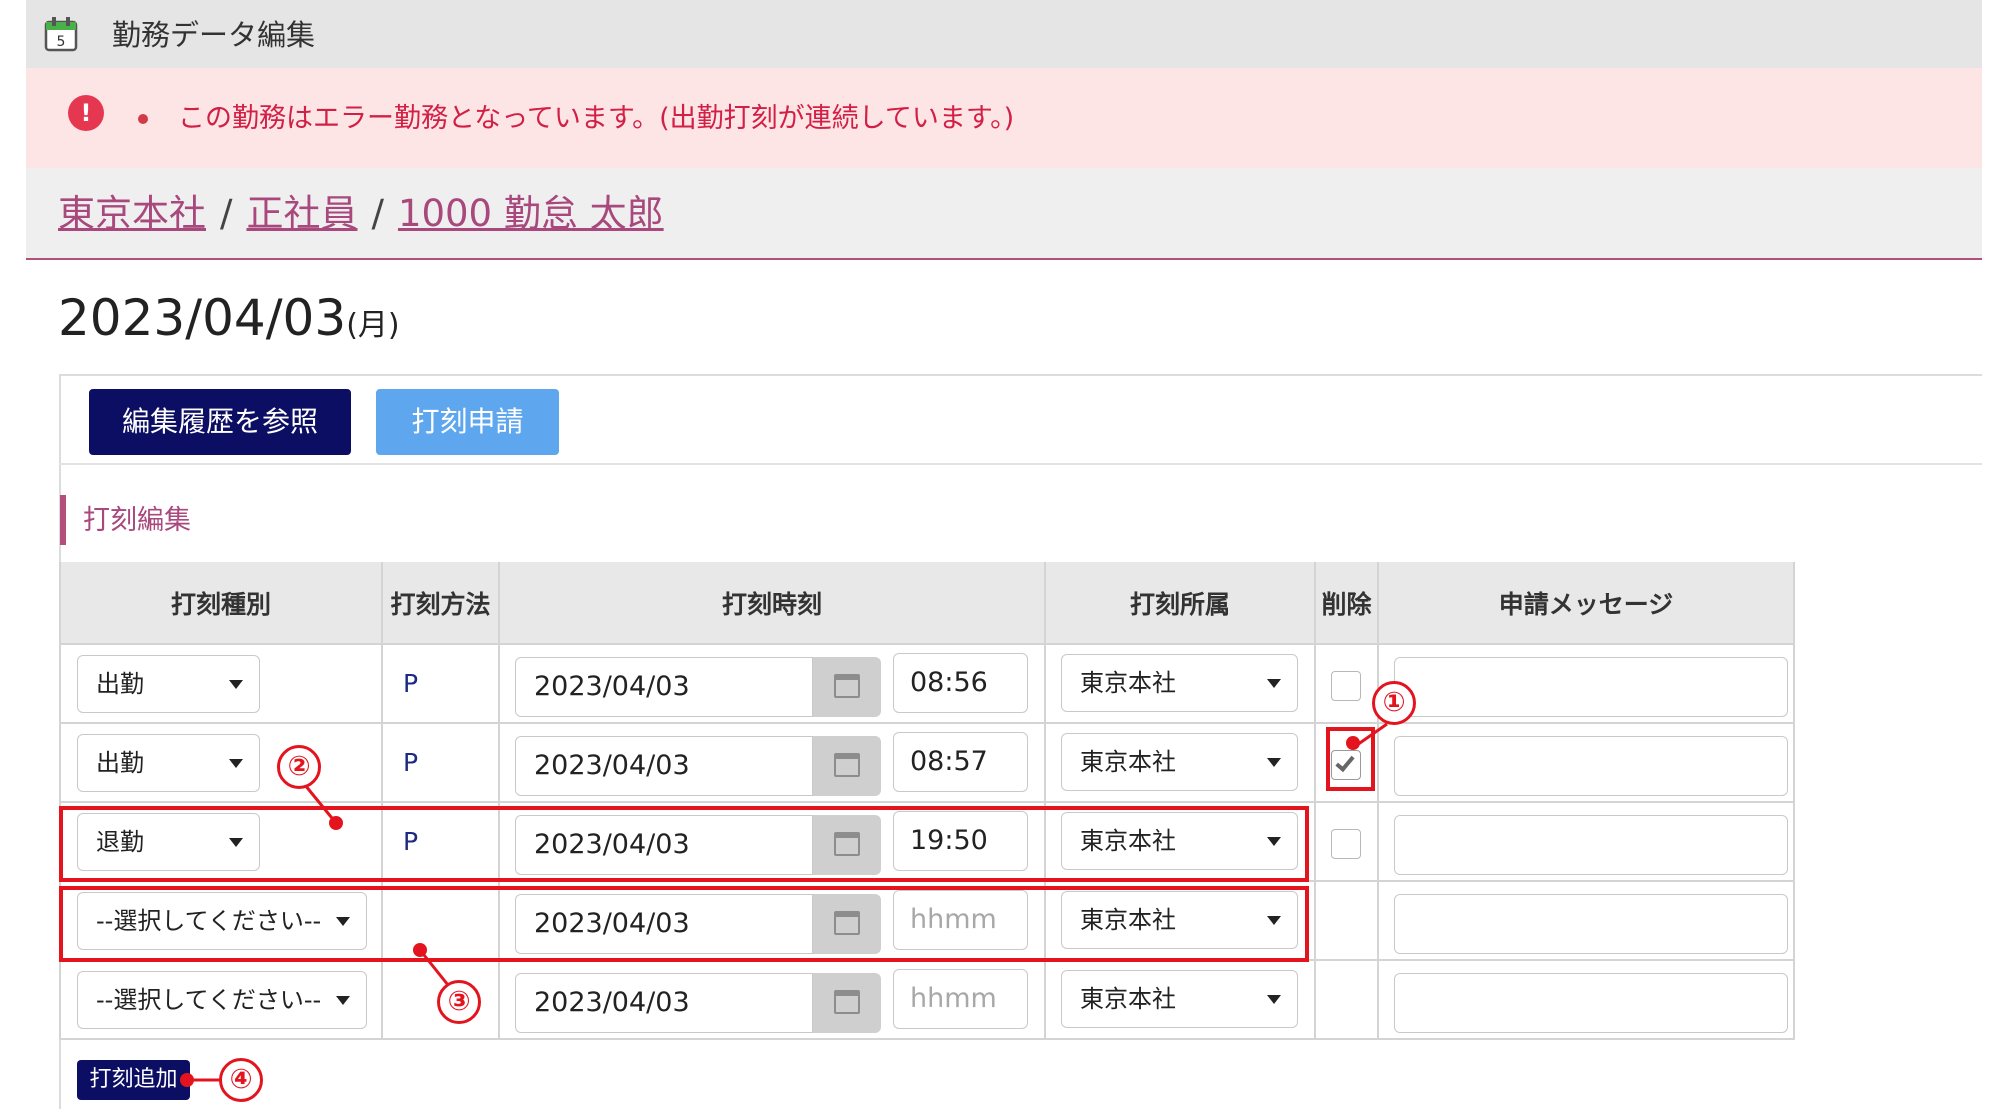  Describe the element at coordinates (220, 422) in the screenshot. I see `view-history-button: 編集履歴を参照` at that location.